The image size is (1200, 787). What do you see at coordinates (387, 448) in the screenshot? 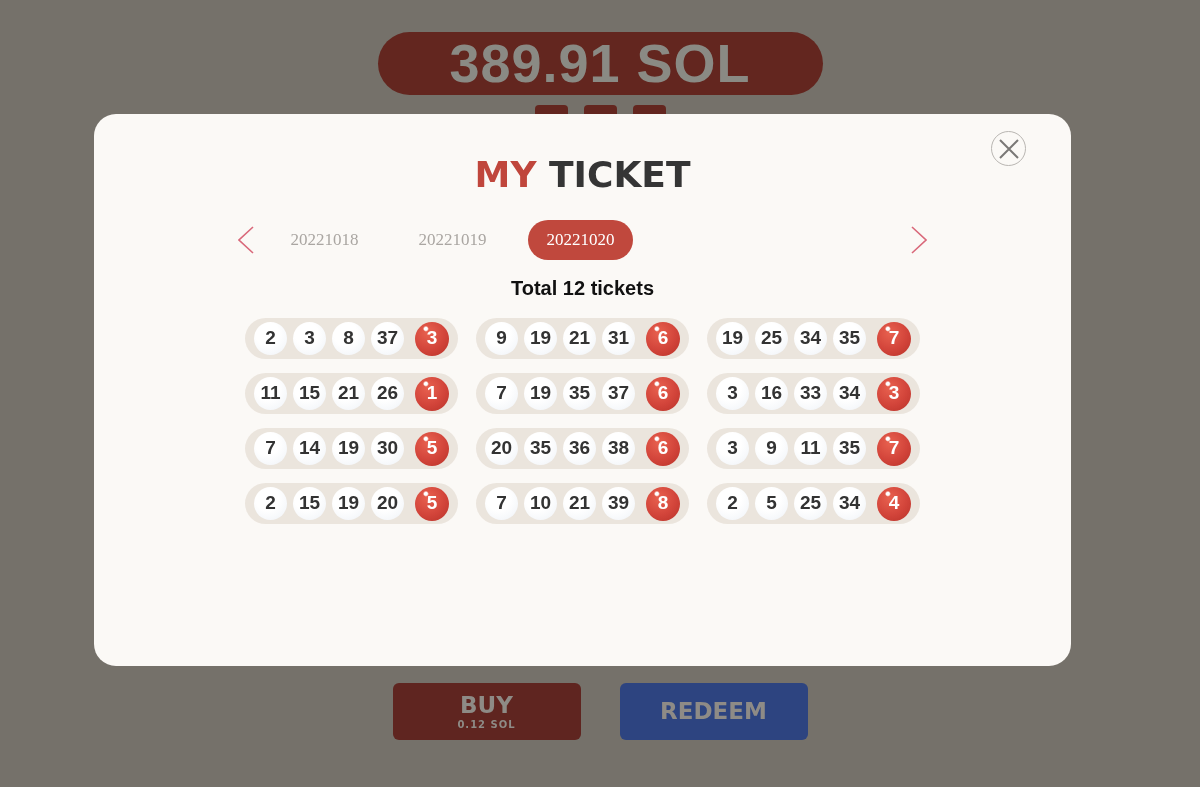
I see `number-ball: 30` at bounding box center [387, 448].